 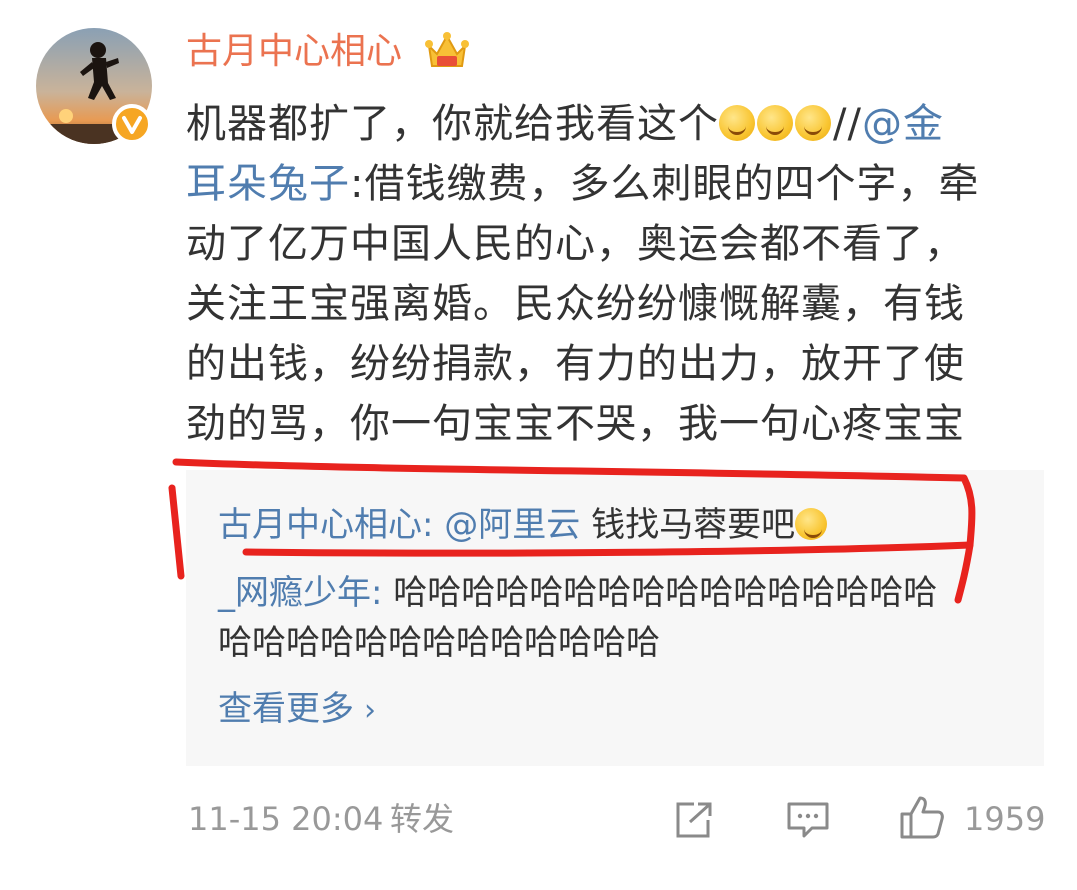 I want to click on post-username: 古月中心相心, so click(x=294, y=52).